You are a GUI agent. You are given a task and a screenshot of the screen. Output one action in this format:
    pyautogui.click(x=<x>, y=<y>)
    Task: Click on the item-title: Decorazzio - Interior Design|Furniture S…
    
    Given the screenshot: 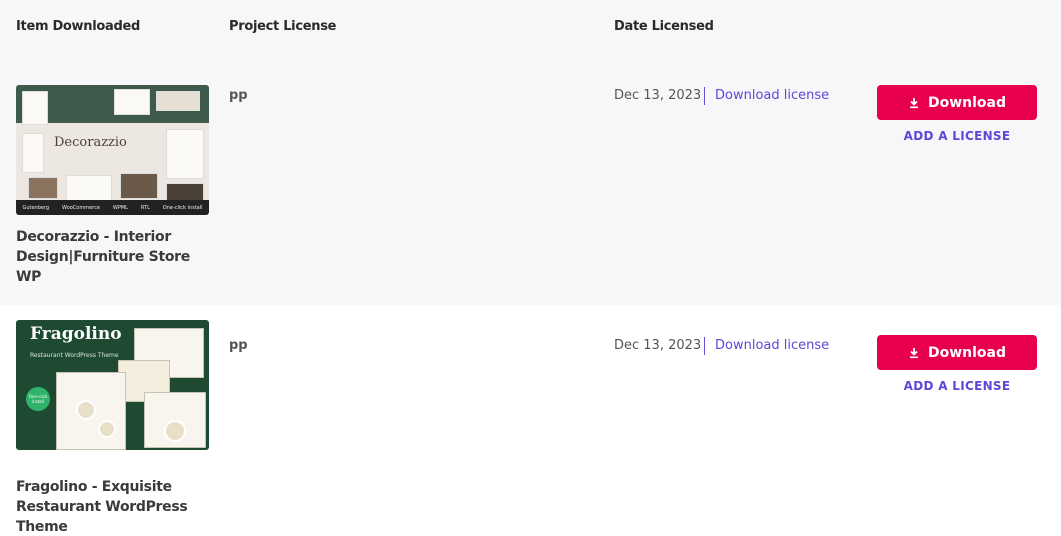 What is the action you would take?
    pyautogui.click(x=116, y=257)
    